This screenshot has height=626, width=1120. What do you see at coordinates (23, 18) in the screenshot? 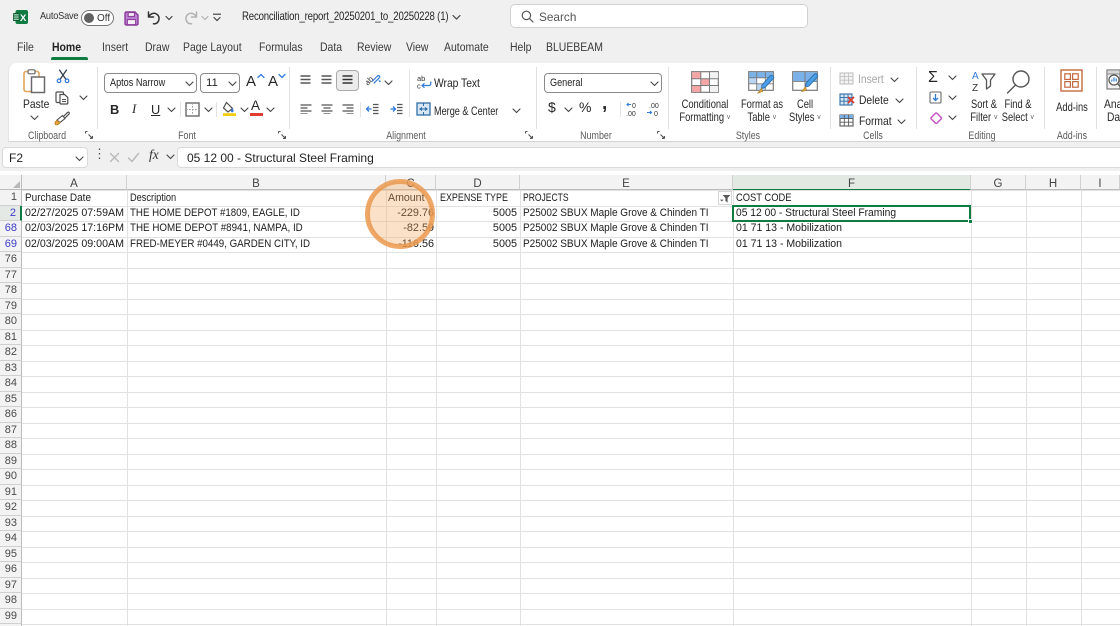
I see `svg-text: X` at bounding box center [23, 18].